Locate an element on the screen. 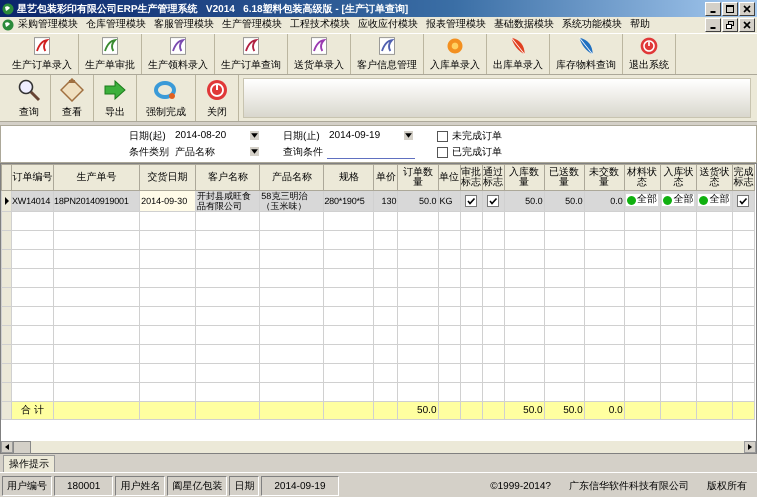 The height and width of the screenshot is (497, 757). toolbar-button: 生产单审批 is located at coordinates (110, 54).